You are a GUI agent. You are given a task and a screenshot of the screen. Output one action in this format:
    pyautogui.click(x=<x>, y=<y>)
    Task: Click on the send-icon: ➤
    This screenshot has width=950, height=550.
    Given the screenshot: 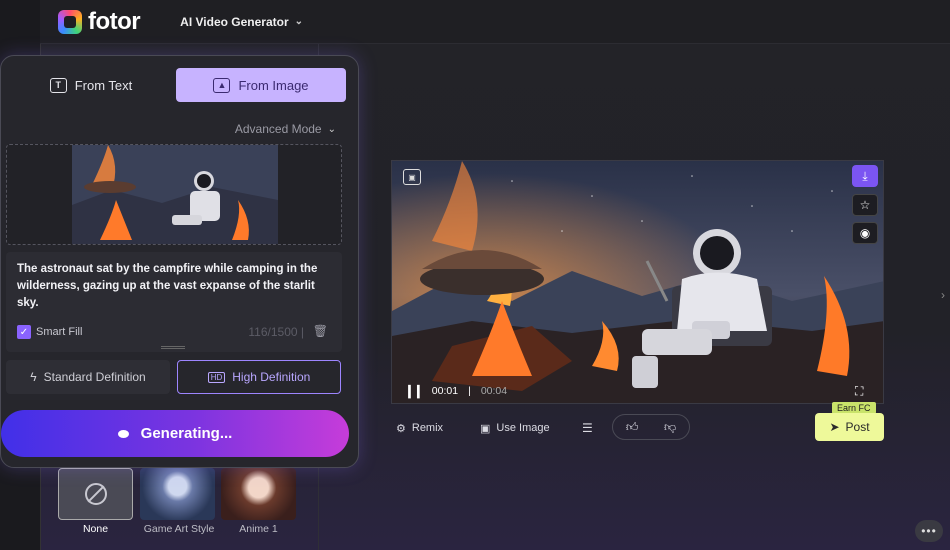 What is the action you would take?
    pyautogui.click(x=834, y=427)
    